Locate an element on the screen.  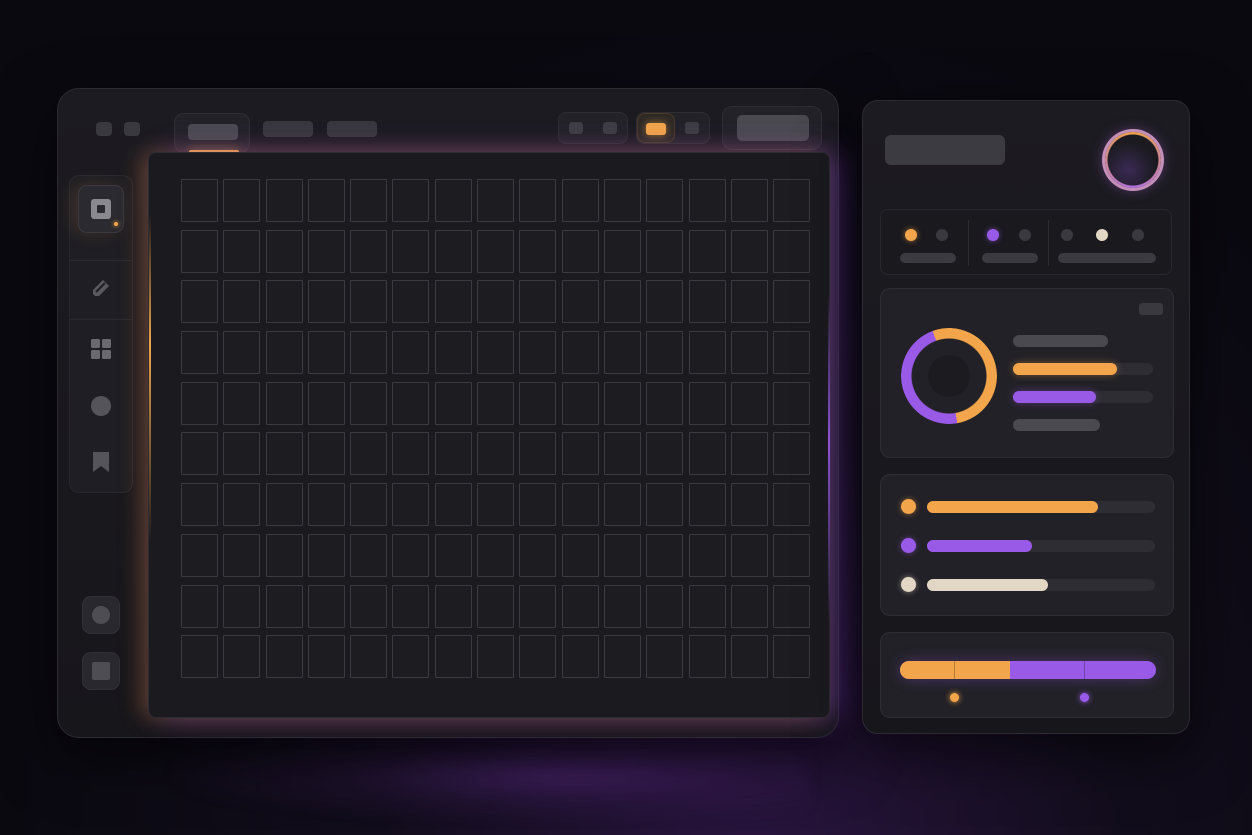
sidebar-item-shapes is located at coordinates (101, 406).